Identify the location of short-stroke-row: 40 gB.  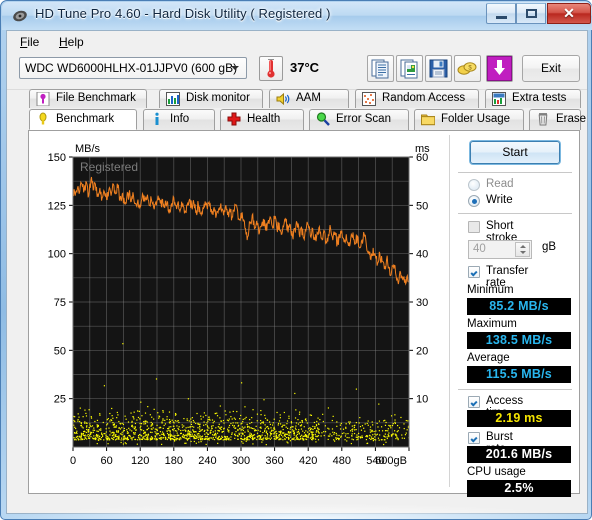
(515, 250).